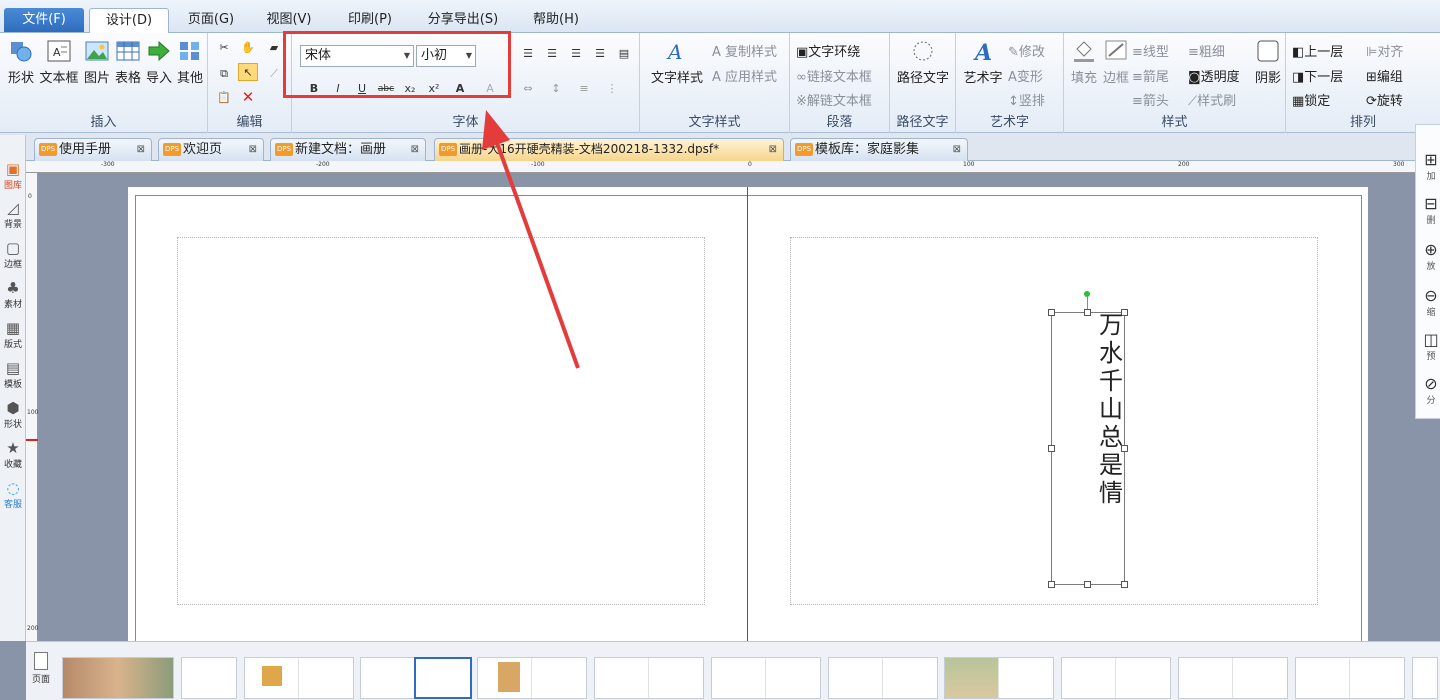  What do you see at coordinates (13, 254) in the screenshot?
I see `border-tool-button: ▢ 边框` at bounding box center [13, 254].